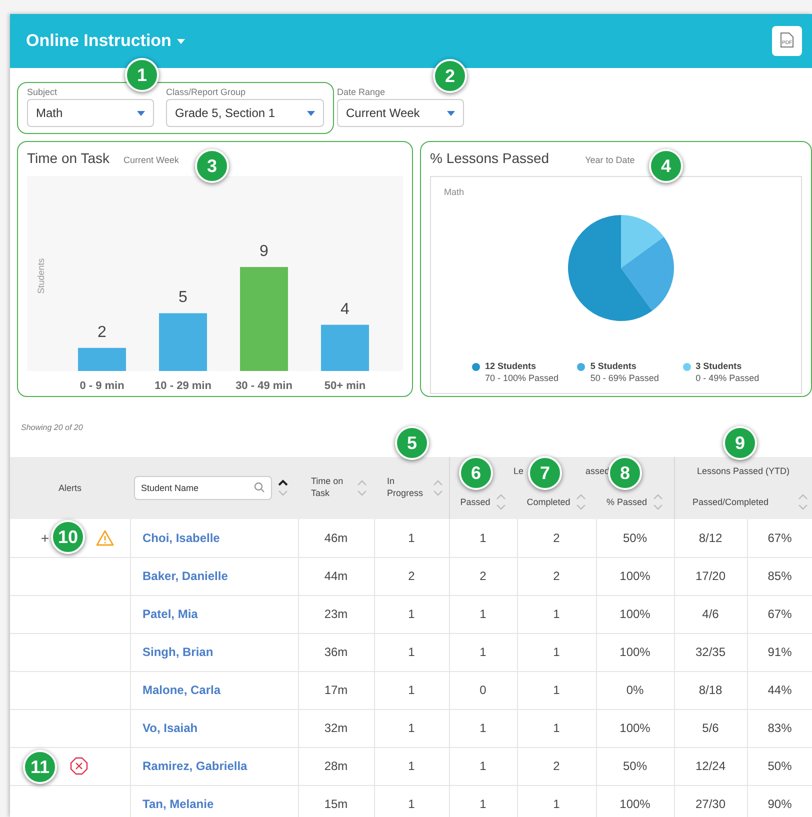 The height and width of the screenshot is (817, 812). What do you see at coordinates (170, 614) in the screenshot?
I see `student-link: Patel, Mia` at bounding box center [170, 614].